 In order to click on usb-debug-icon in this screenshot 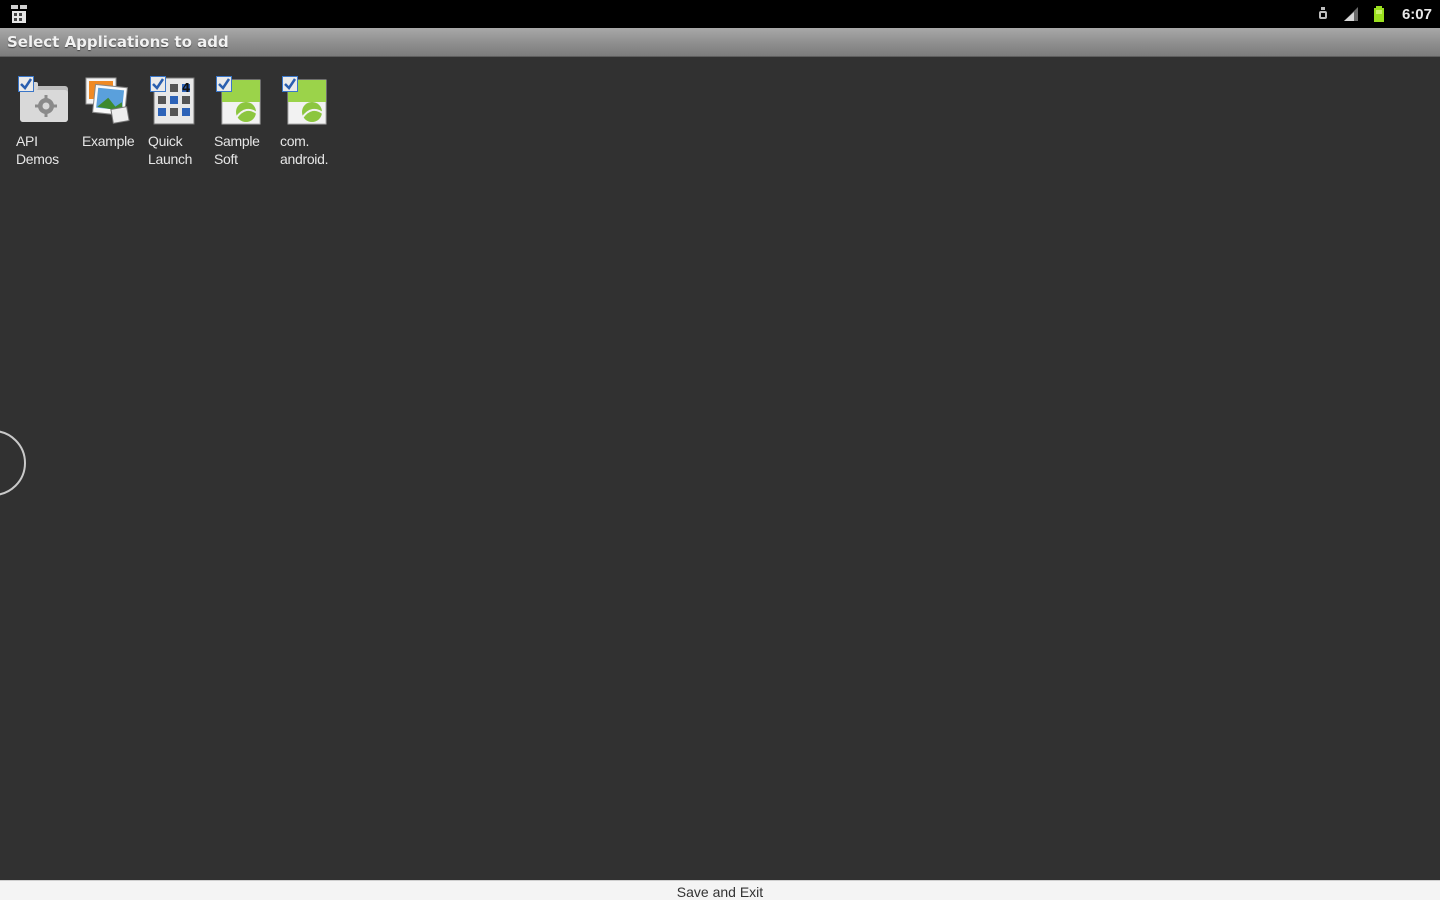, I will do `click(1322, 13)`.